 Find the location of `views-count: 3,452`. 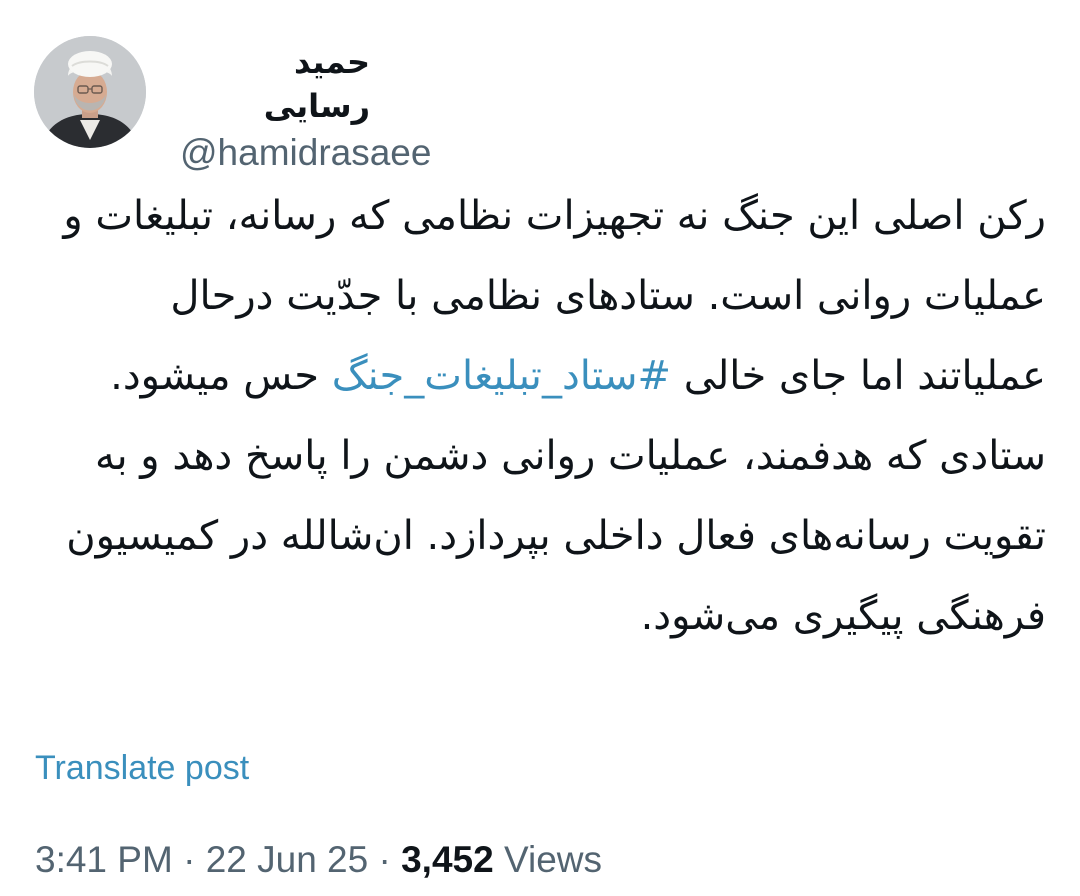

views-count: 3,452 is located at coordinates (447, 859).